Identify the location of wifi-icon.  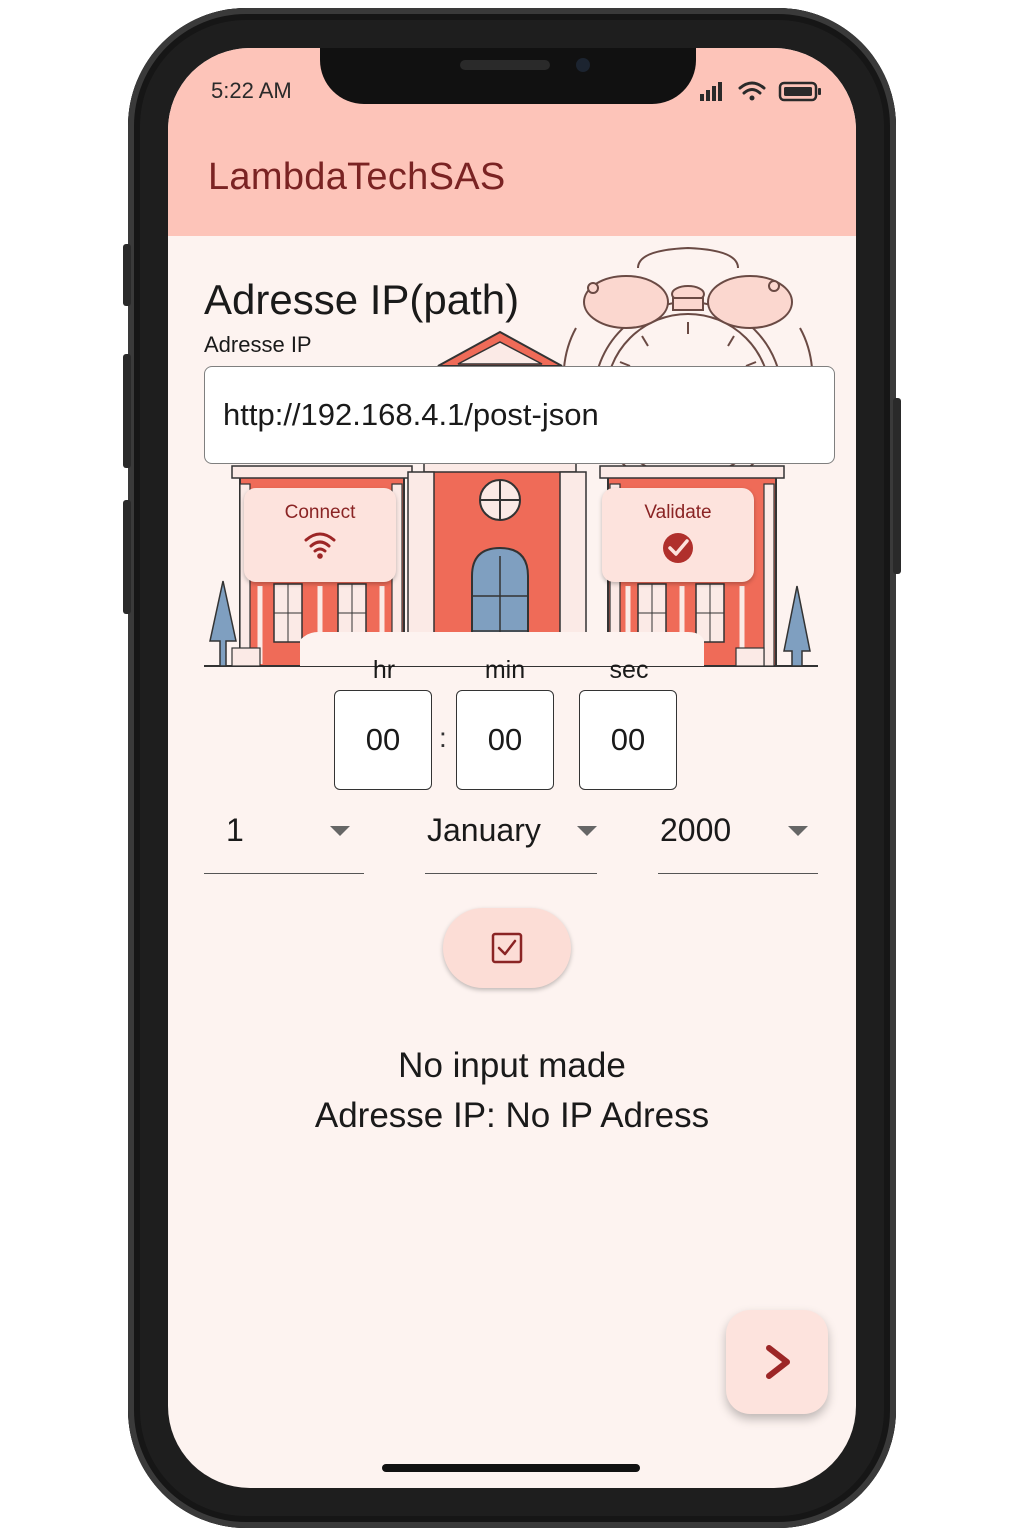
(320, 545).